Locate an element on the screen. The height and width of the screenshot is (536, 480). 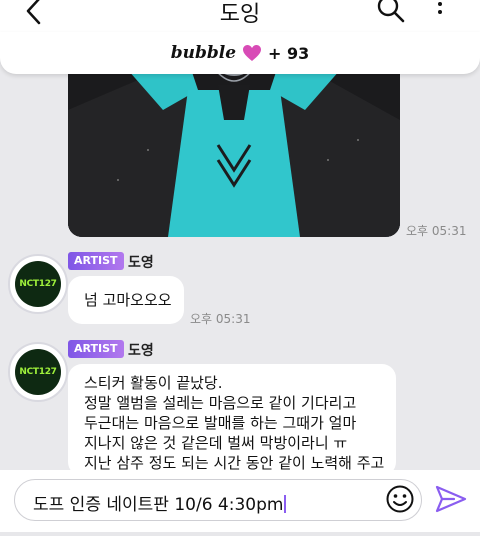
message-text: 넘 고마오오오 is located at coordinates (128, 300).